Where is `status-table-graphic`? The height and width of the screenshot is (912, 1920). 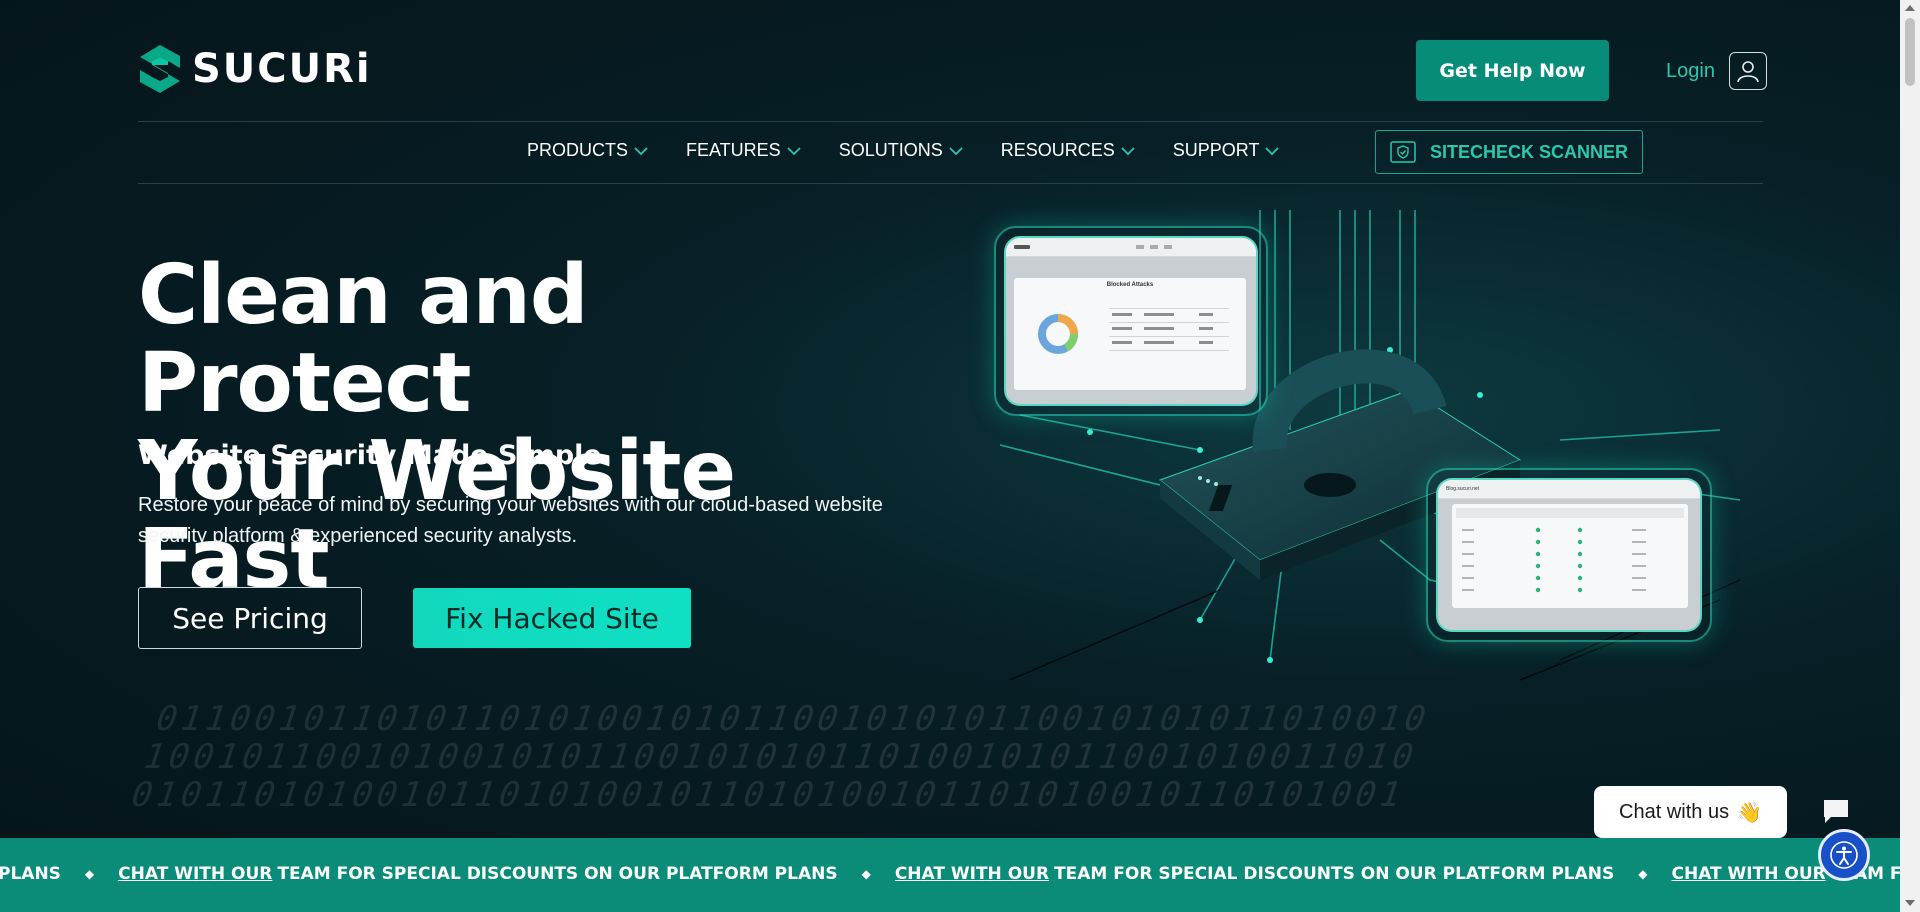 status-table-graphic is located at coordinates (1570, 550).